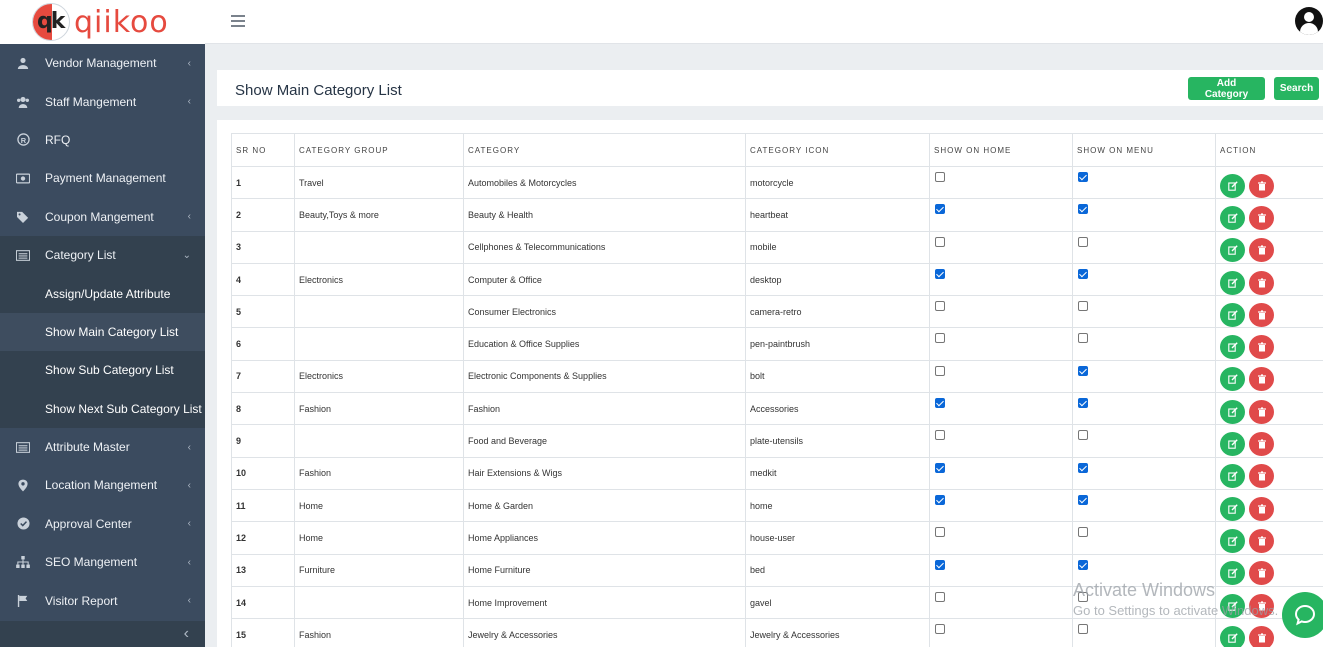  What do you see at coordinates (102, 178) in the screenshot?
I see `sidebar-item-payment-management: Payment Management` at bounding box center [102, 178].